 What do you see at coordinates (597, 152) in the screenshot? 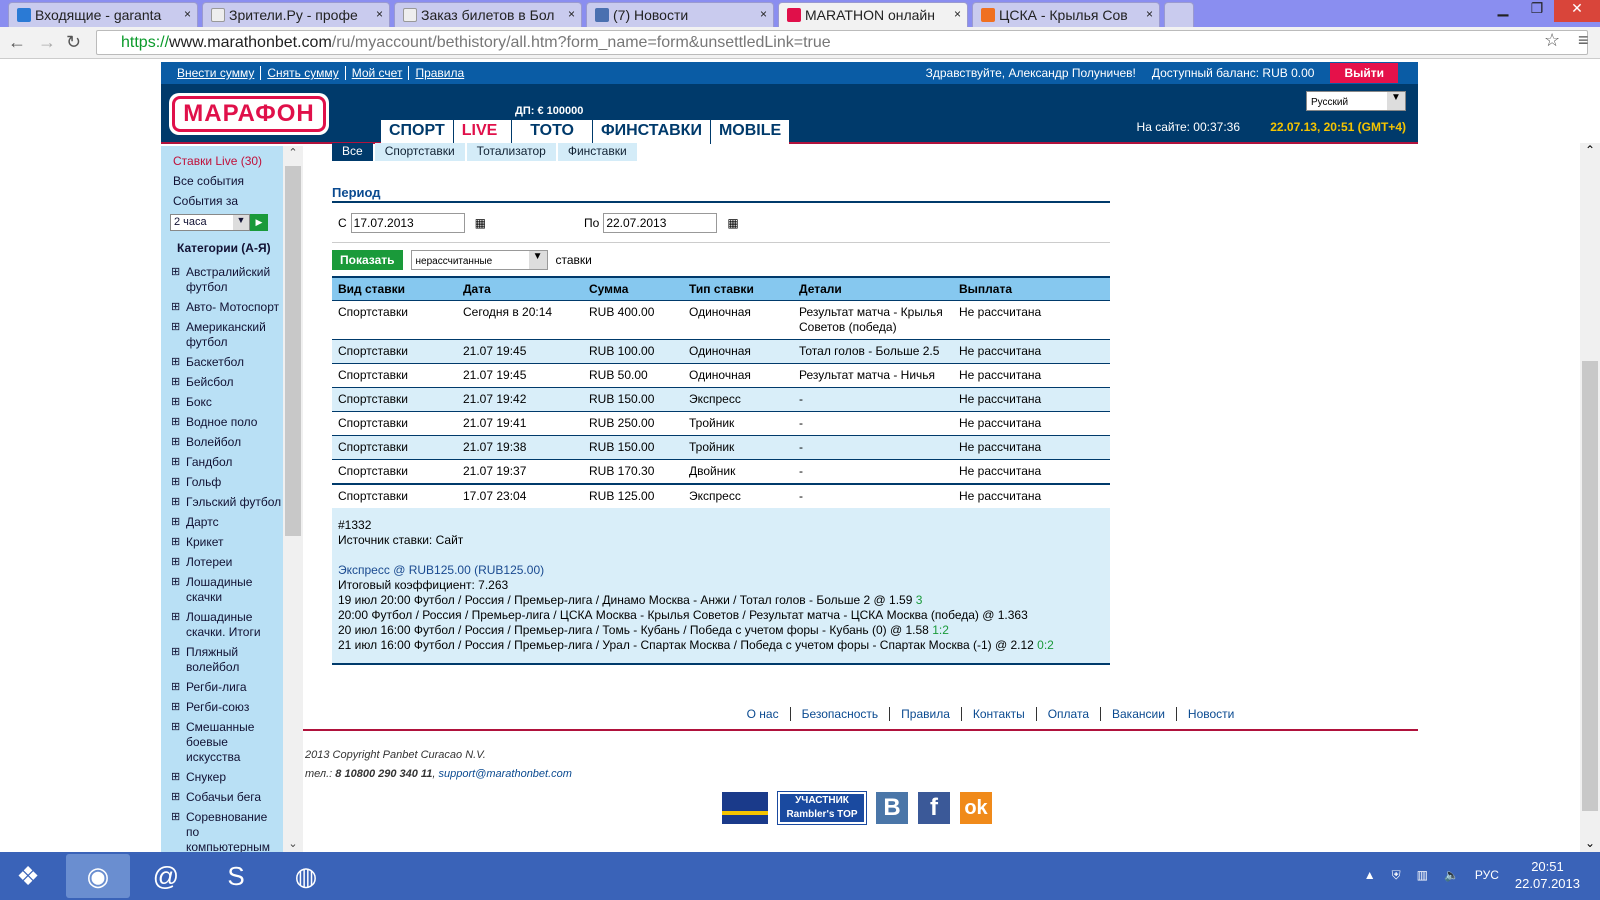
I see `tab-finstavki: Финставки` at bounding box center [597, 152].